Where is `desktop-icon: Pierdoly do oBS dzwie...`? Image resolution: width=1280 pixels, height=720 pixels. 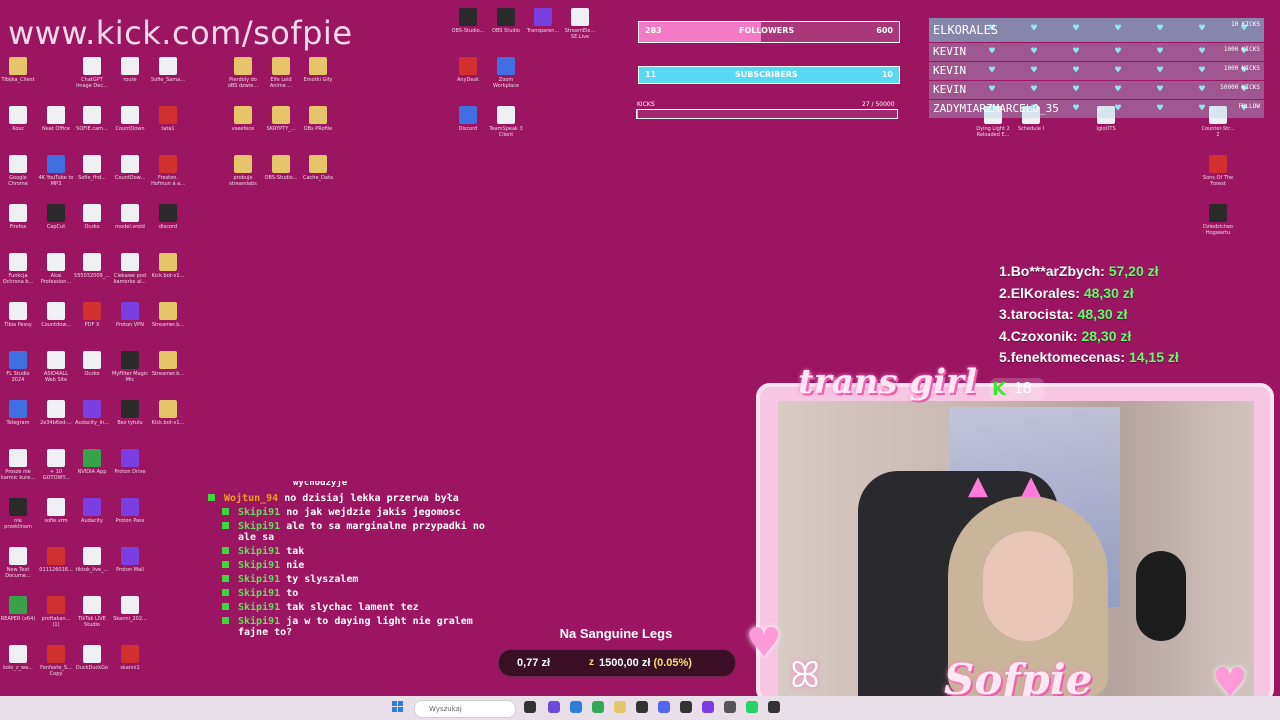 desktop-icon: Pierdoly do oBS dzwie... is located at coordinates (243, 73).